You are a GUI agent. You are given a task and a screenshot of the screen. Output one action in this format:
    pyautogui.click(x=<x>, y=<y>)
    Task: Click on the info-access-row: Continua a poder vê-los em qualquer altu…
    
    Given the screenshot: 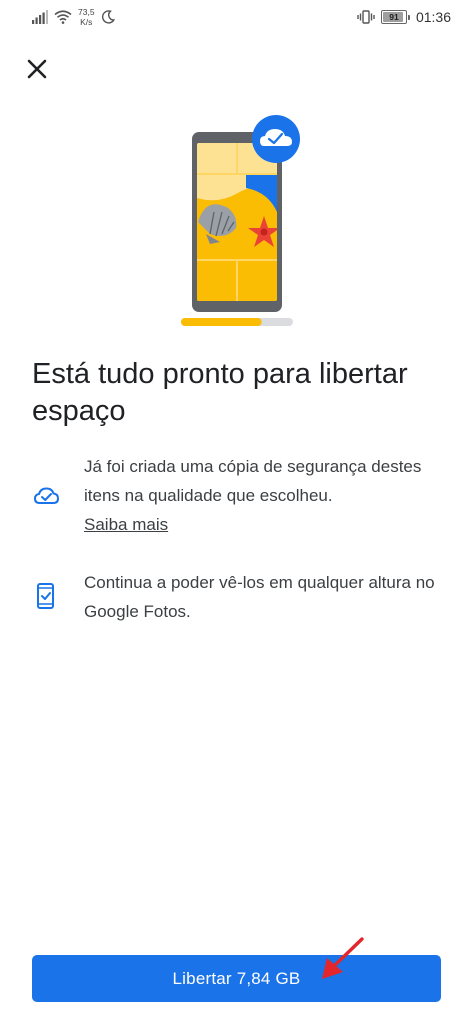 What is the action you would take?
    pyautogui.click(x=242, y=598)
    